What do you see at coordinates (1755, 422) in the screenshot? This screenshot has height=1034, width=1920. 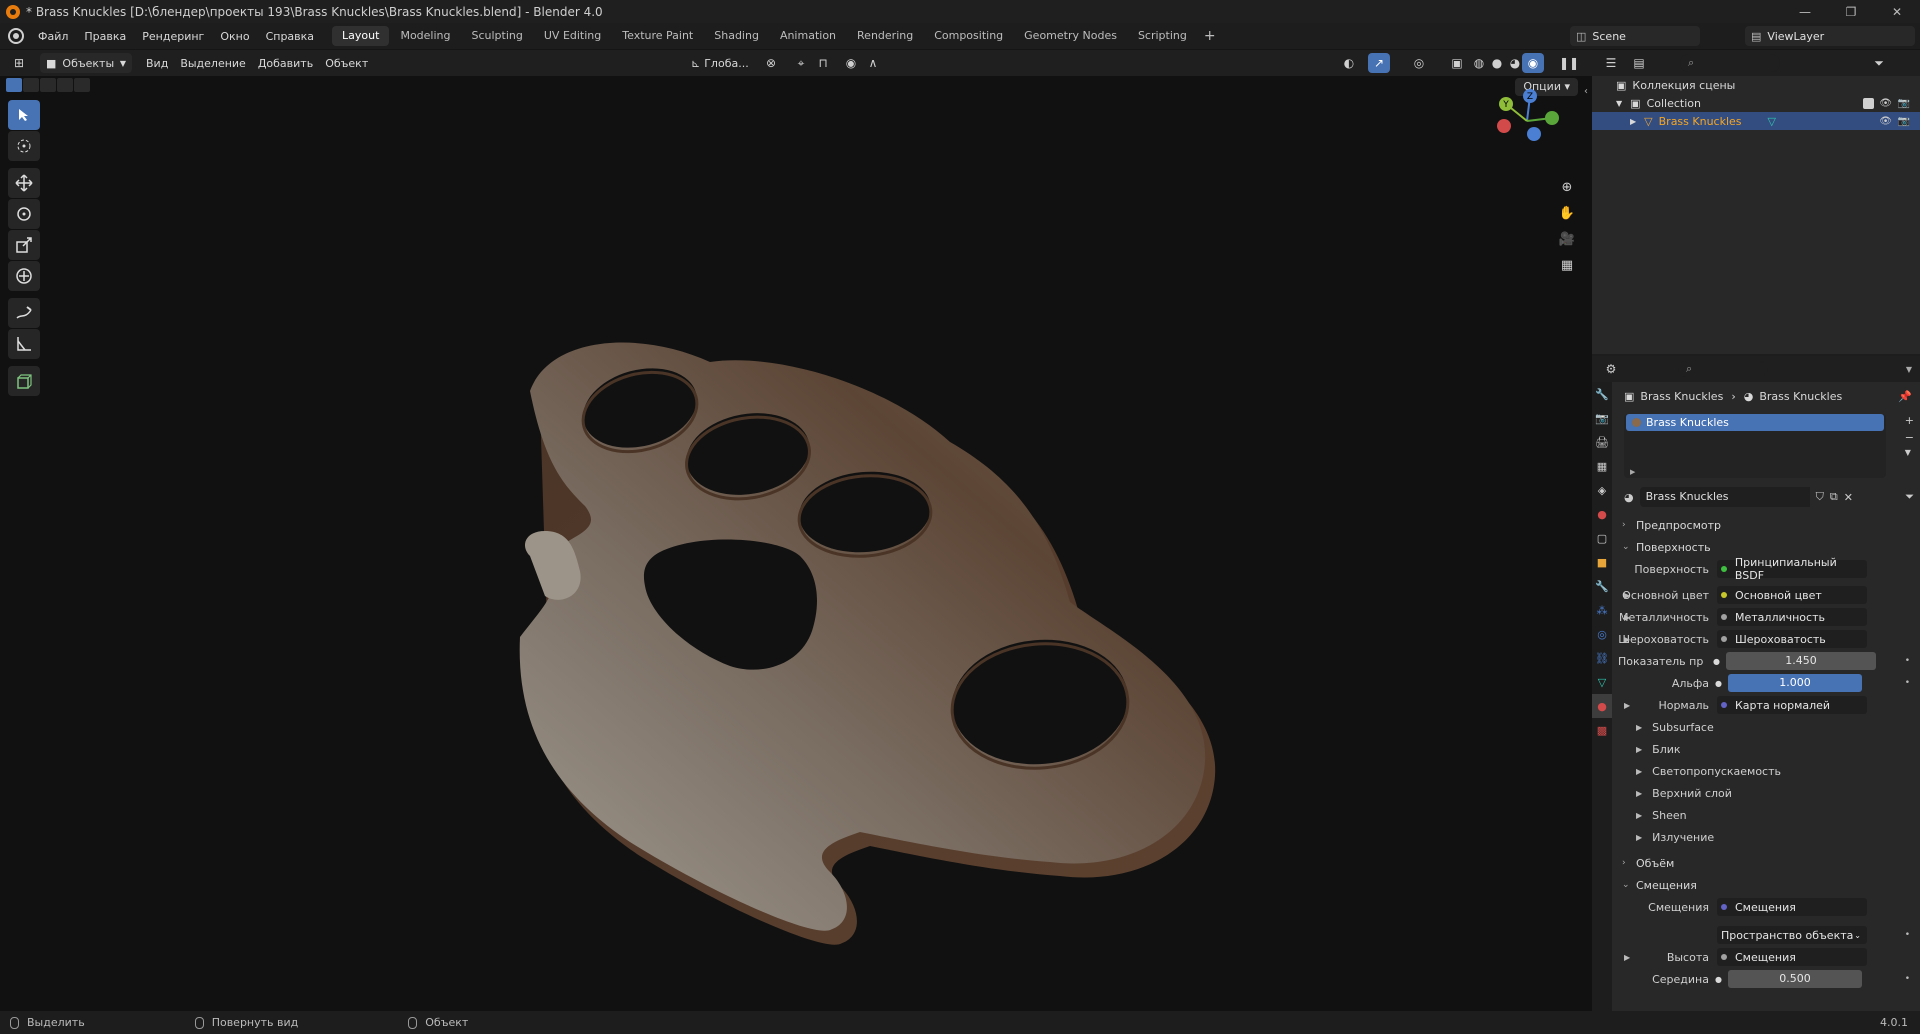 I see `material-slot: Brass Knuckles` at bounding box center [1755, 422].